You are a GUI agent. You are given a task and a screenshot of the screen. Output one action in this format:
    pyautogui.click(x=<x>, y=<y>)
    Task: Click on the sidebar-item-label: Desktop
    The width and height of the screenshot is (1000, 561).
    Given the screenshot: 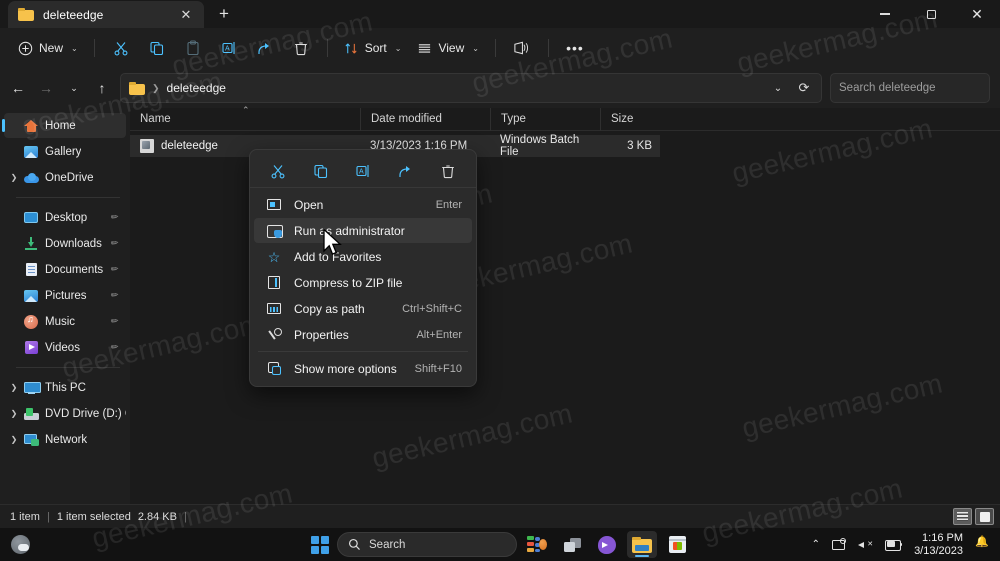 What is the action you would take?
    pyautogui.click(x=66, y=217)
    